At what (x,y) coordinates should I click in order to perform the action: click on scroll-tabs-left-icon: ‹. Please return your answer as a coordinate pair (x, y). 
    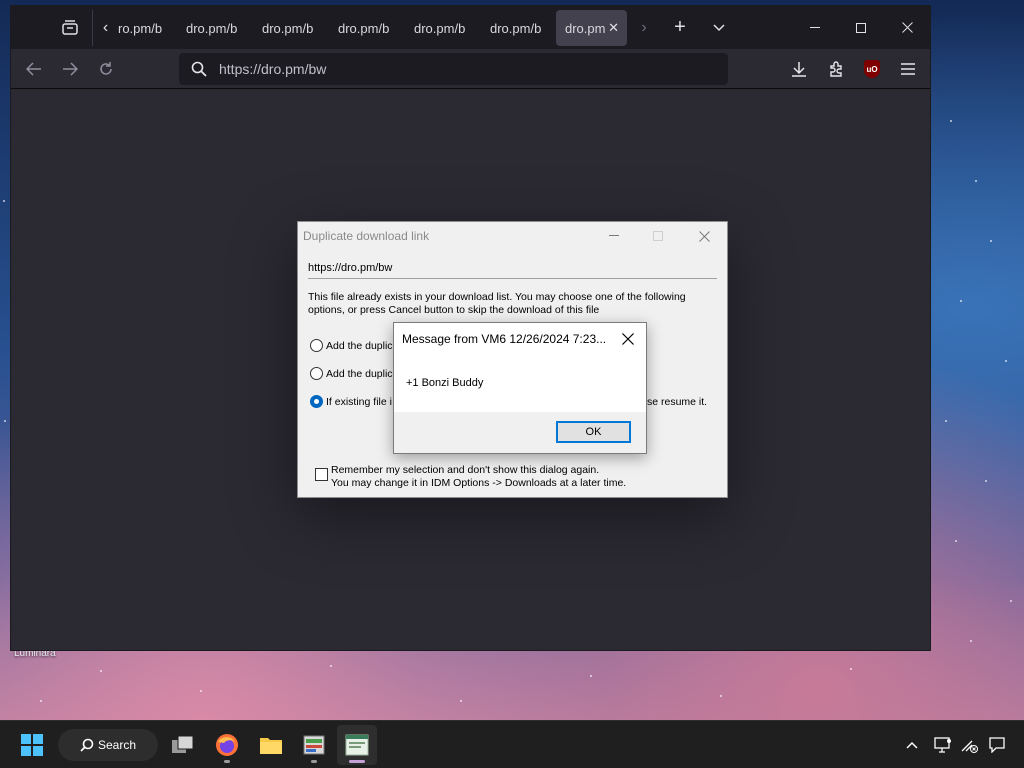
    Looking at the image, I should click on (105, 27).